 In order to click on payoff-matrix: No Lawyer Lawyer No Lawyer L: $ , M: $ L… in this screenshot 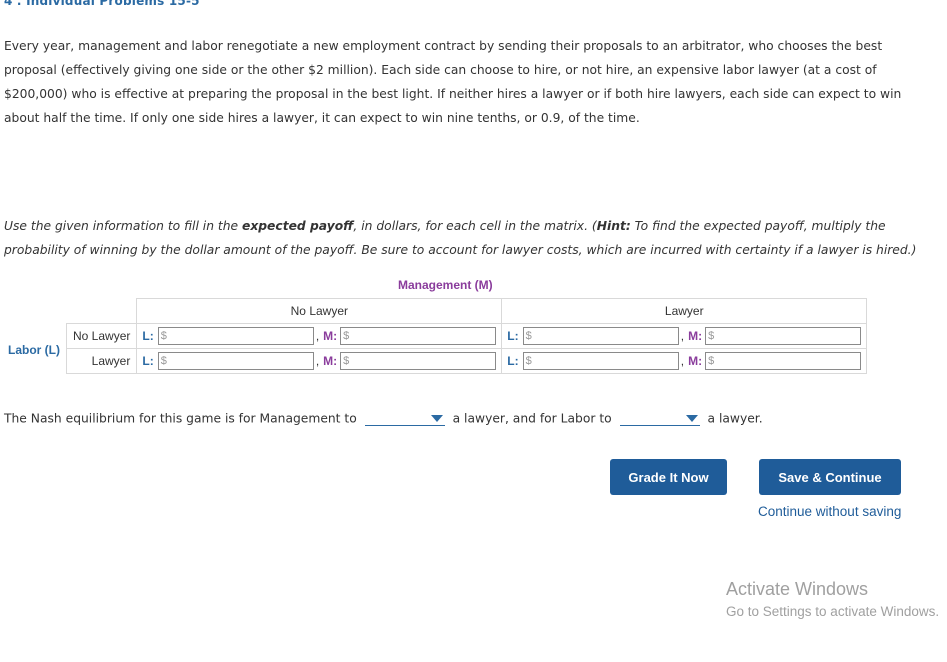, I will do `click(466, 336)`.